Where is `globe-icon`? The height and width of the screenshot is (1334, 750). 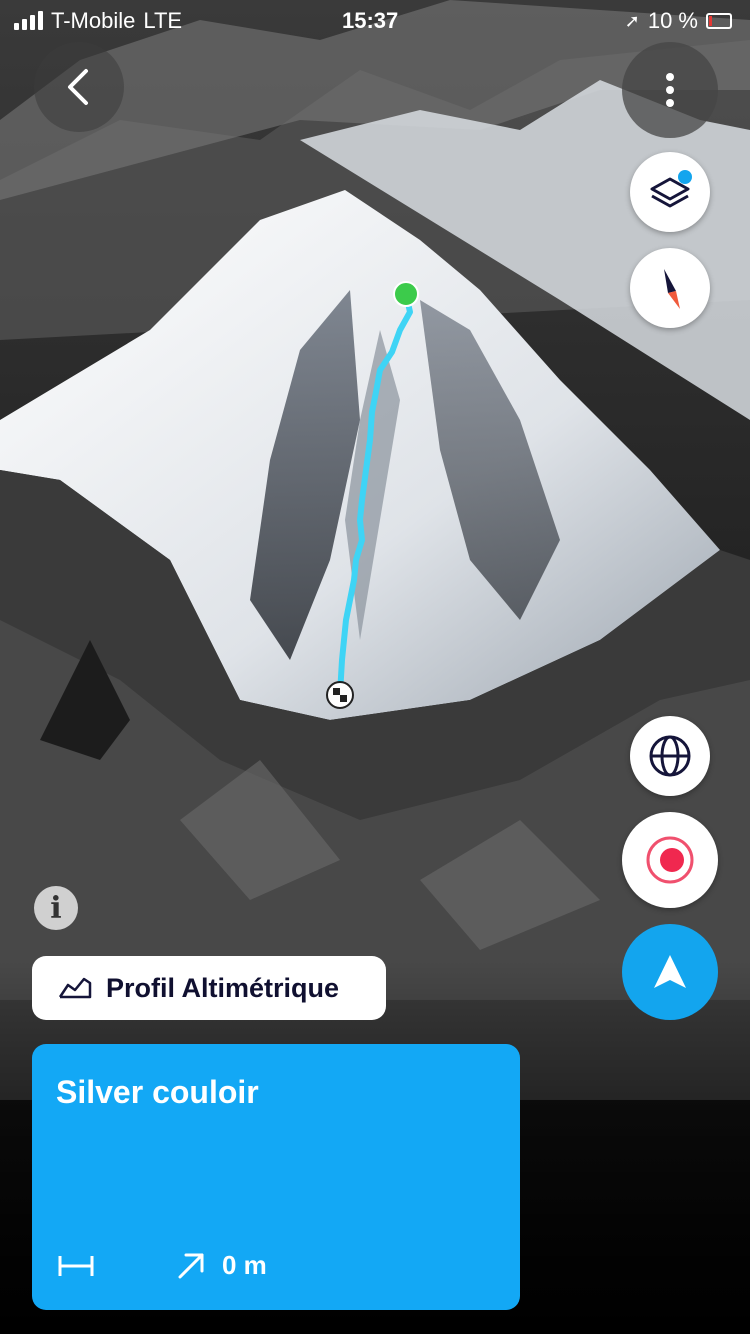 globe-icon is located at coordinates (670, 756).